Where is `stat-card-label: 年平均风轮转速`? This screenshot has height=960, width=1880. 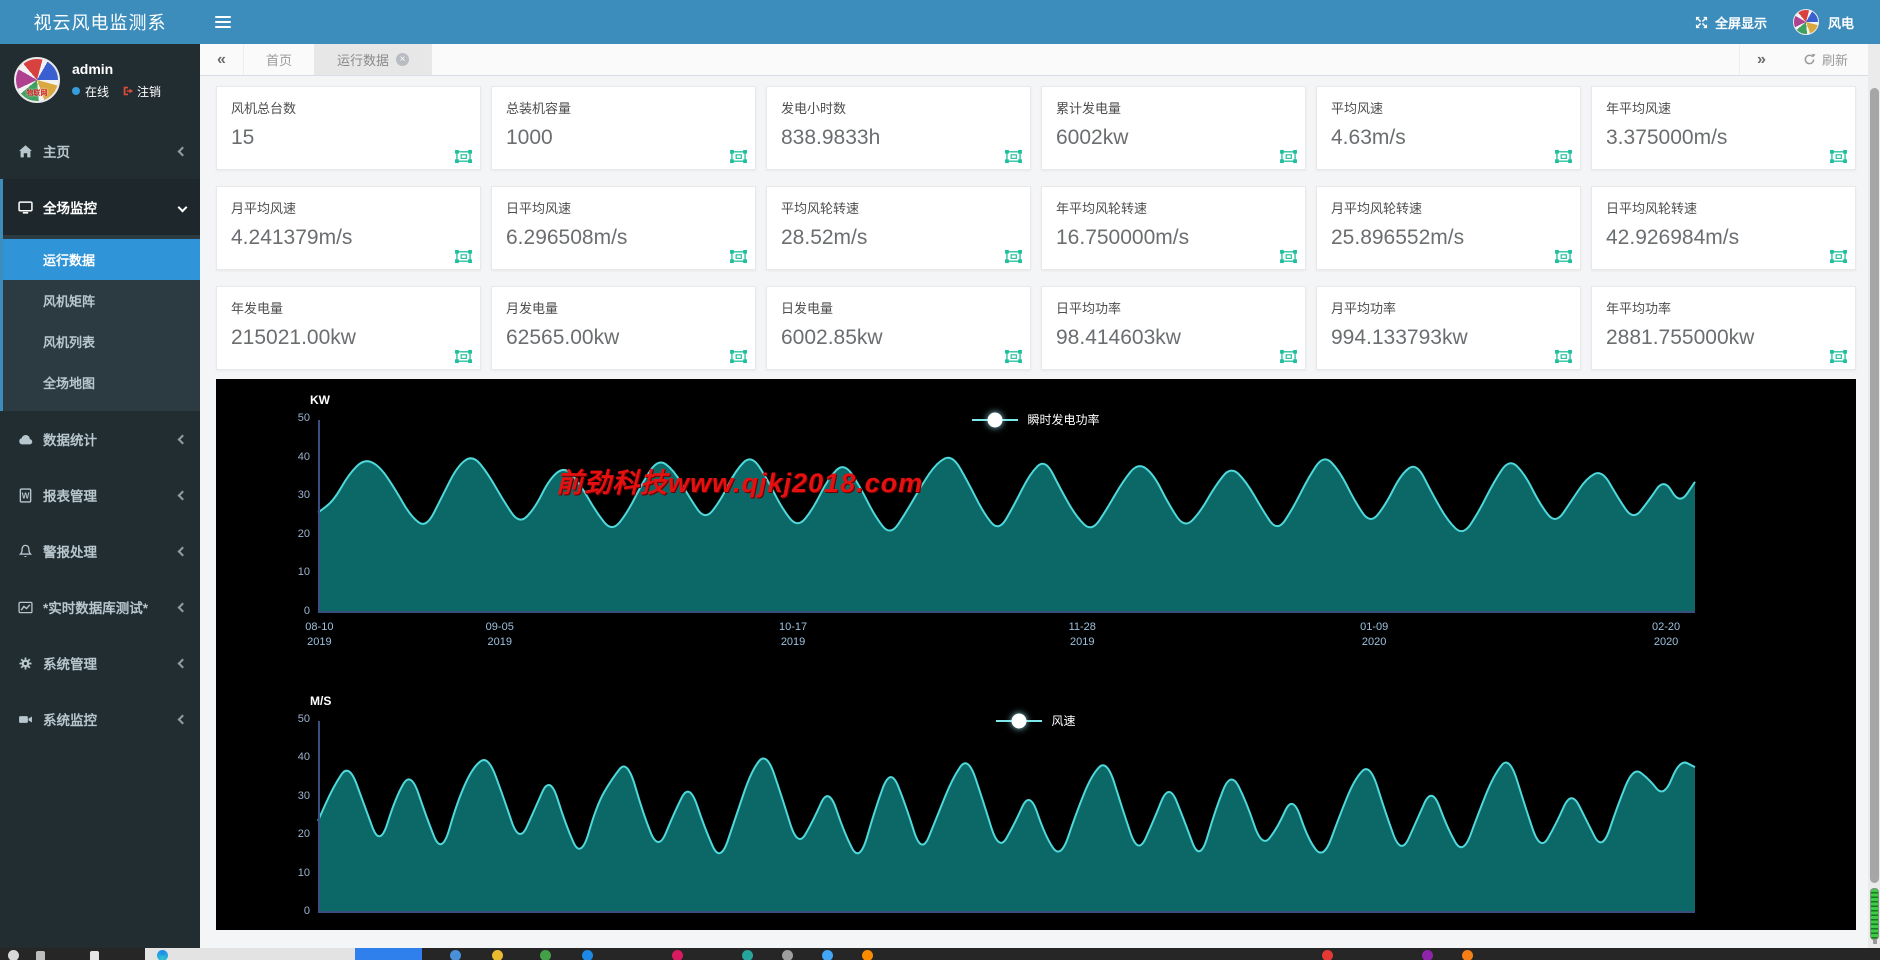
stat-card-label: 年平均风轮转速 is located at coordinates (1102, 208).